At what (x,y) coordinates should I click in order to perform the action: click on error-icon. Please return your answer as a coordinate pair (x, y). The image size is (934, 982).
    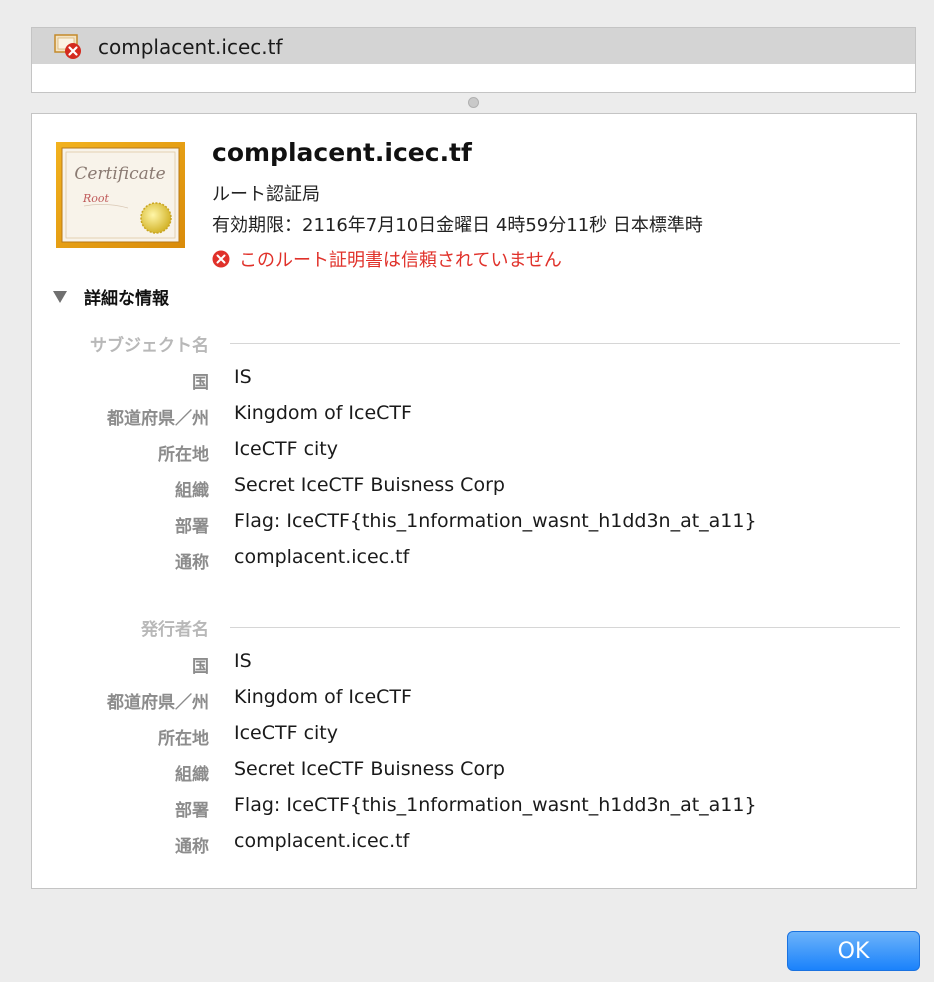
    Looking at the image, I should click on (221, 259).